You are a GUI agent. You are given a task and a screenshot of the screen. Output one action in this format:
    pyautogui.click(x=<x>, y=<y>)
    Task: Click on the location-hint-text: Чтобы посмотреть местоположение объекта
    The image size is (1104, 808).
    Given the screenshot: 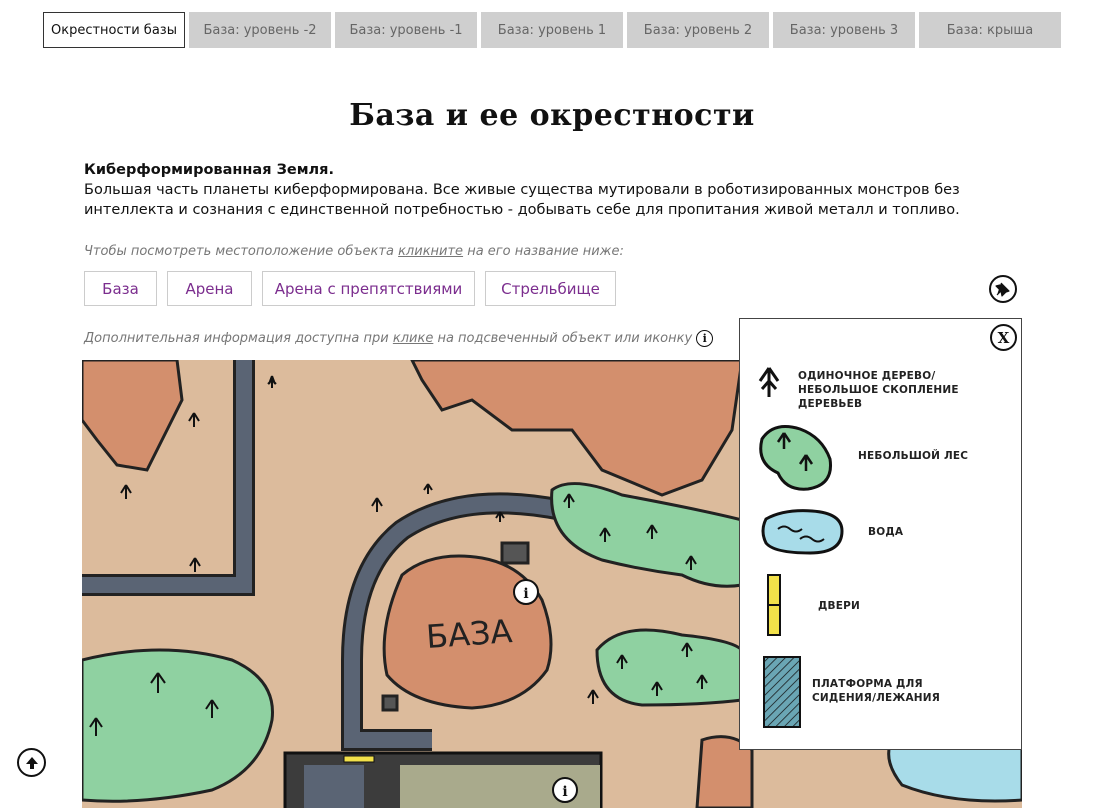 What is the action you would take?
    pyautogui.click(x=241, y=251)
    